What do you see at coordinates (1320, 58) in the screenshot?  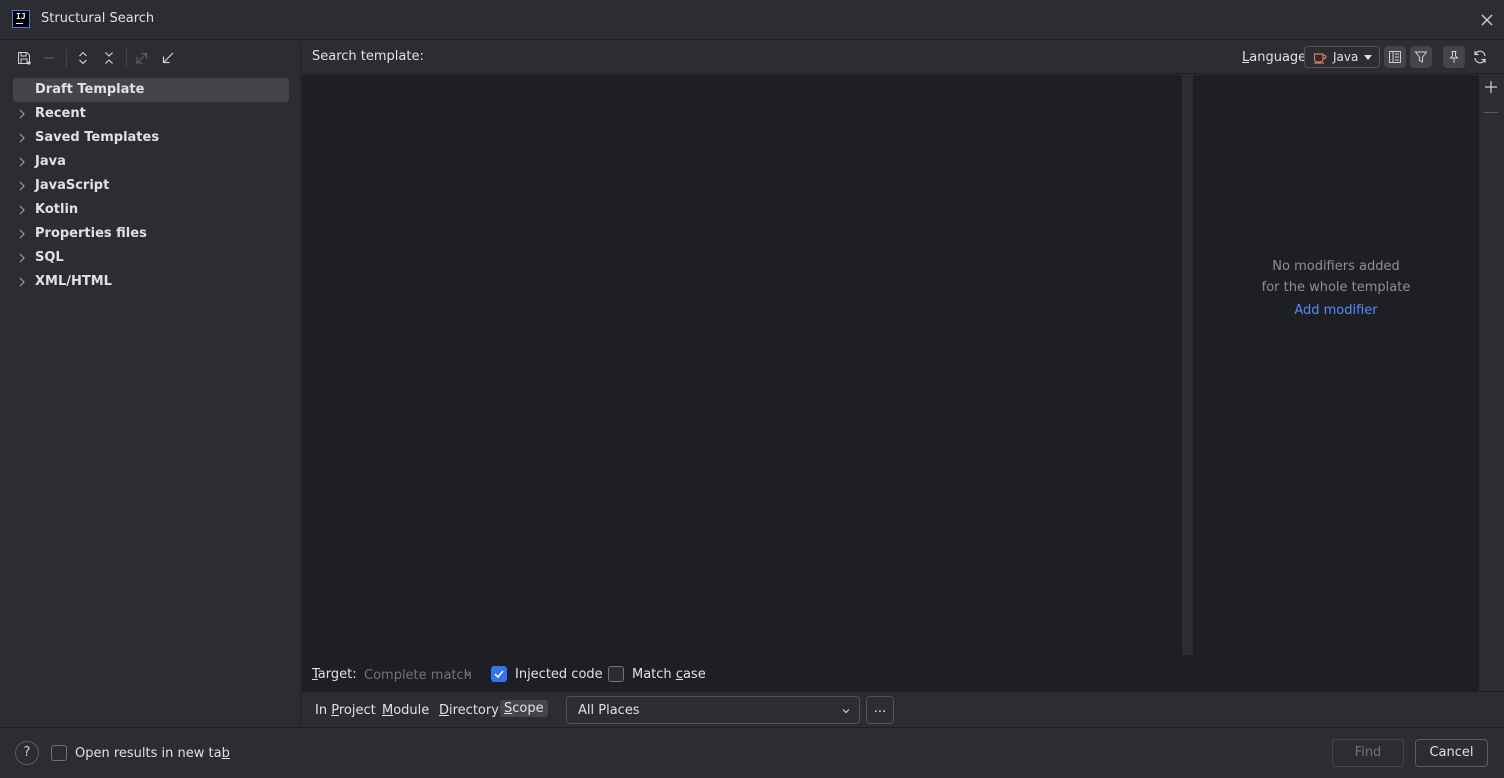 I see `java-cup-icon` at bounding box center [1320, 58].